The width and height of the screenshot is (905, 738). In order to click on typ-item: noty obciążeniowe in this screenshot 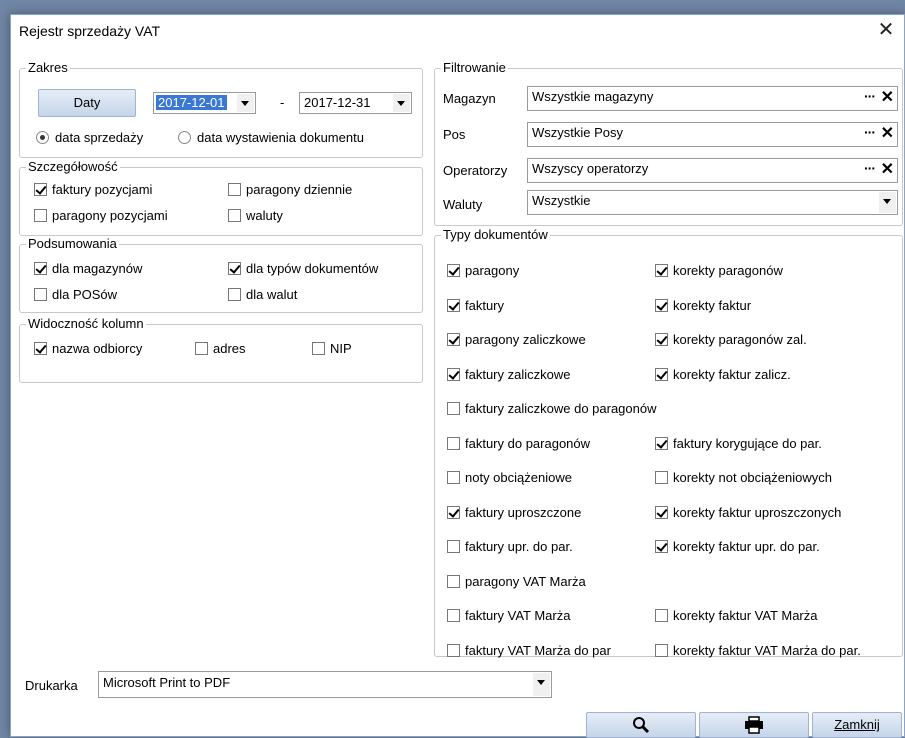, I will do `click(509, 477)`.